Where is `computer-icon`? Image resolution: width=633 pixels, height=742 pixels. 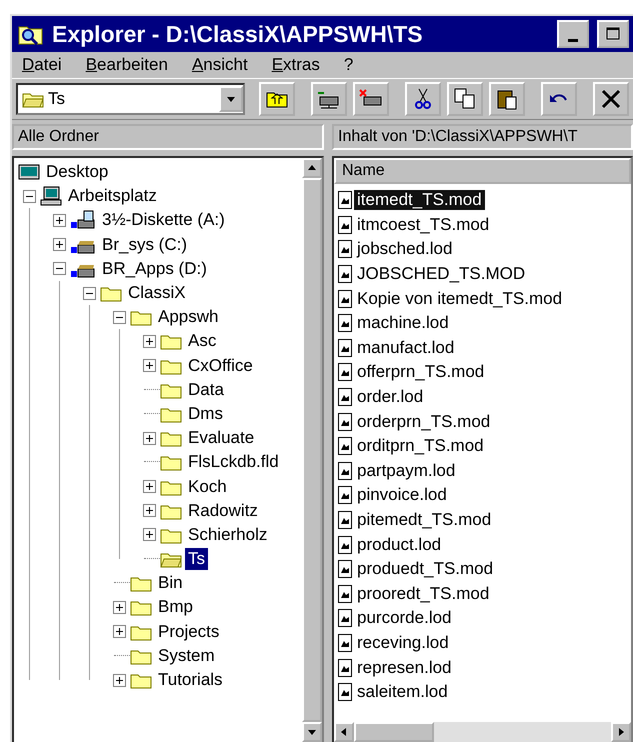 computer-icon is located at coordinates (51, 196).